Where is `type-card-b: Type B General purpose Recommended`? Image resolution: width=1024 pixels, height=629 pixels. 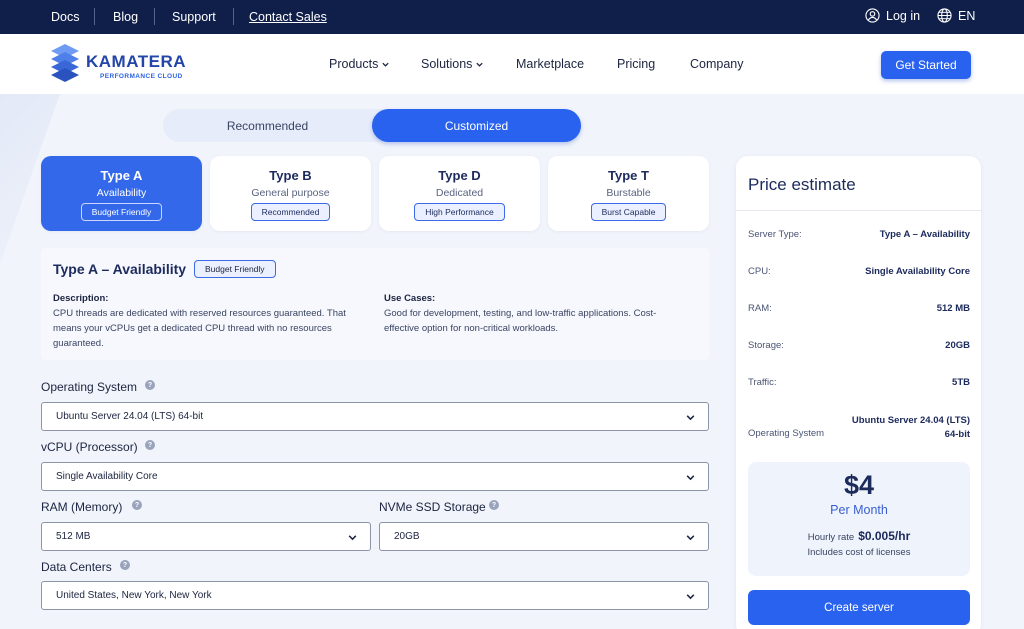
type-card-b: Type B General purpose Recommended is located at coordinates (290, 193).